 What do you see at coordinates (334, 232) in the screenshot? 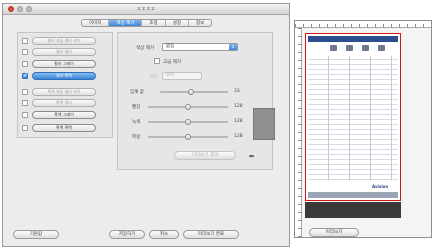
I see `scan-preview-button: 미리보기` at bounding box center [334, 232].